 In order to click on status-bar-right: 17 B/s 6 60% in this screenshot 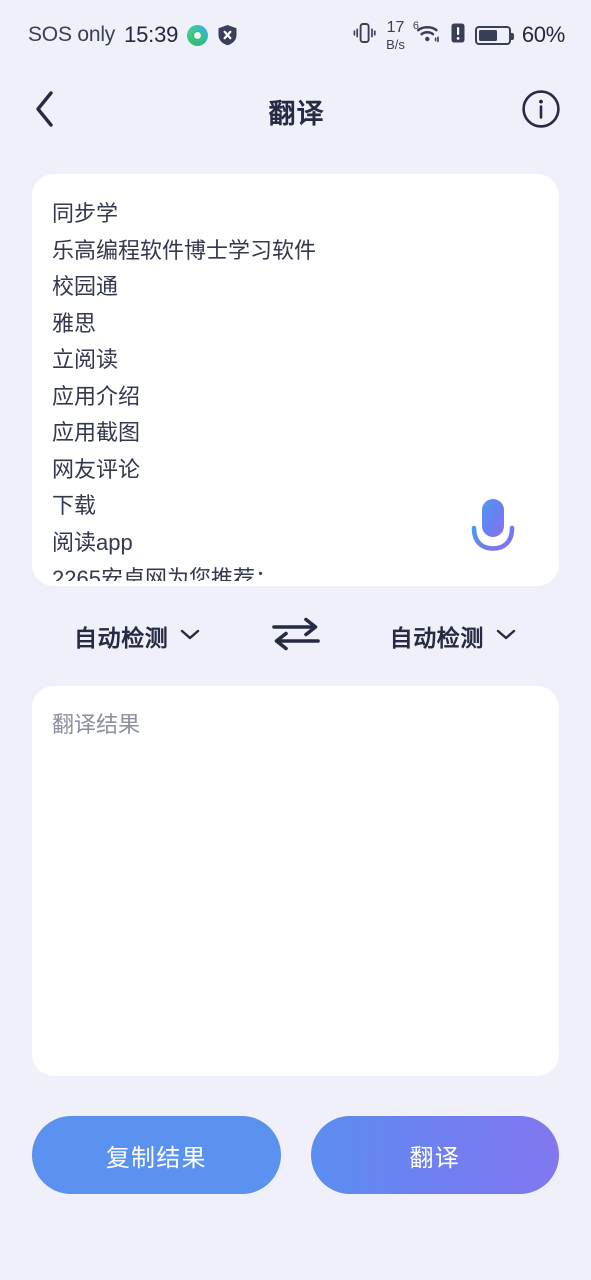, I will do `click(458, 35)`.